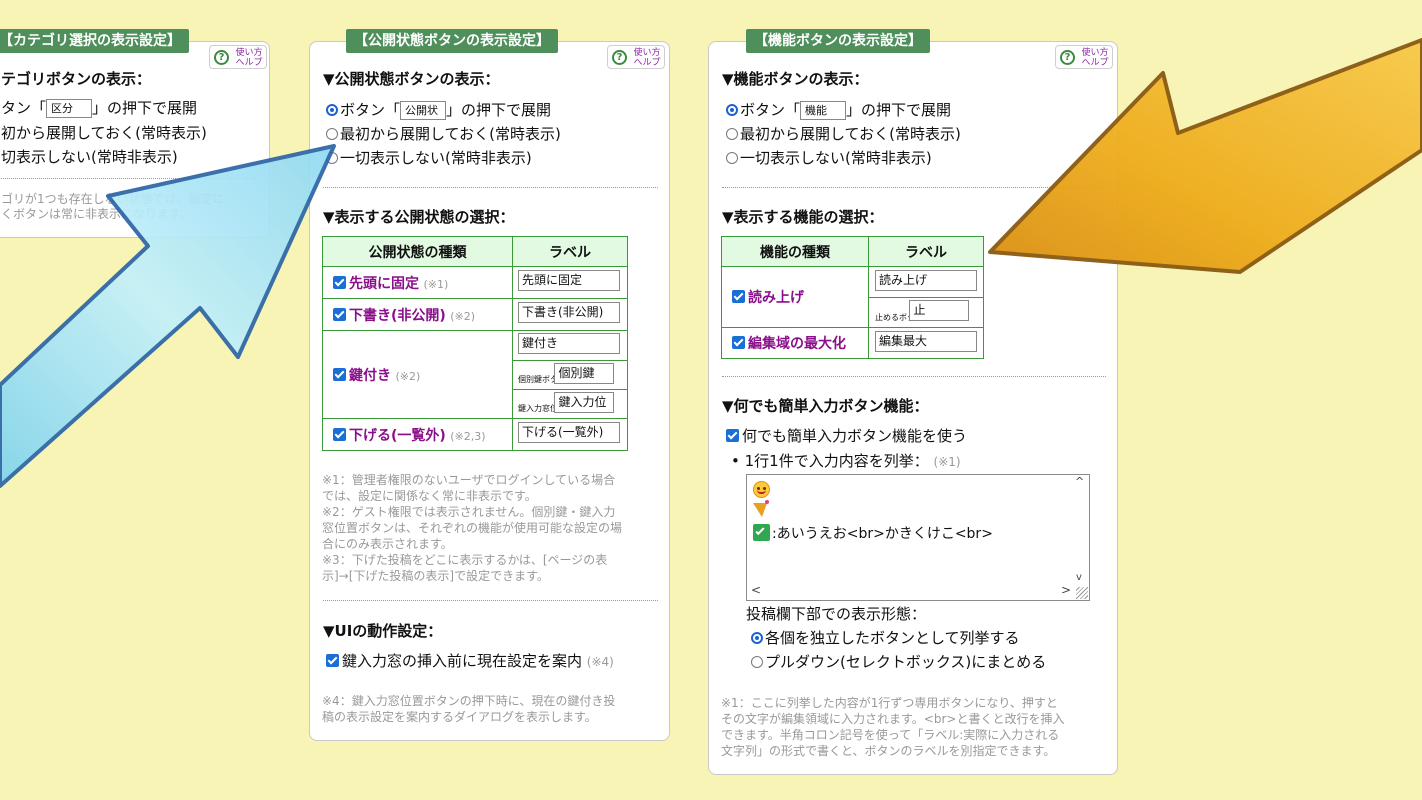 The height and width of the screenshot is (800, 1422). What do you see at coordinates (69, 108) in the screenshot?
I see `category-button-label-input: 区分` at bounding box center [69, 108].